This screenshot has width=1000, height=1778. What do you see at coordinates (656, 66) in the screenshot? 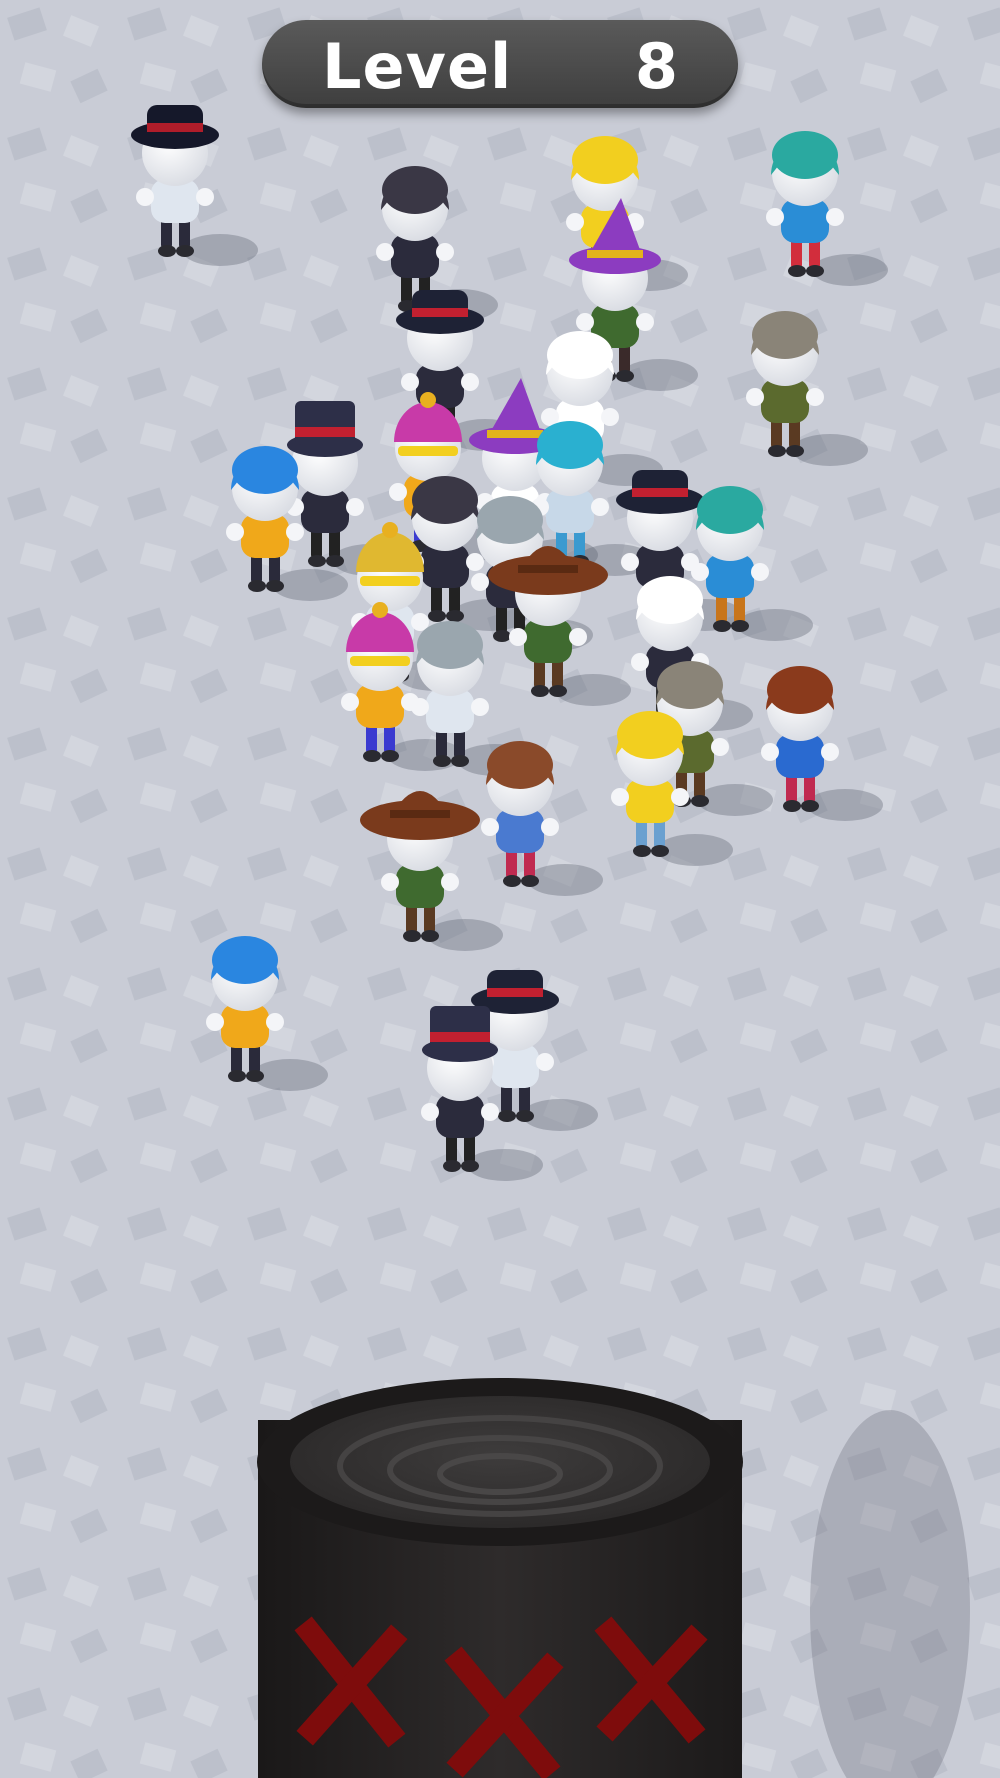
I see `level-number: 8` at bounding box center [656, 66].